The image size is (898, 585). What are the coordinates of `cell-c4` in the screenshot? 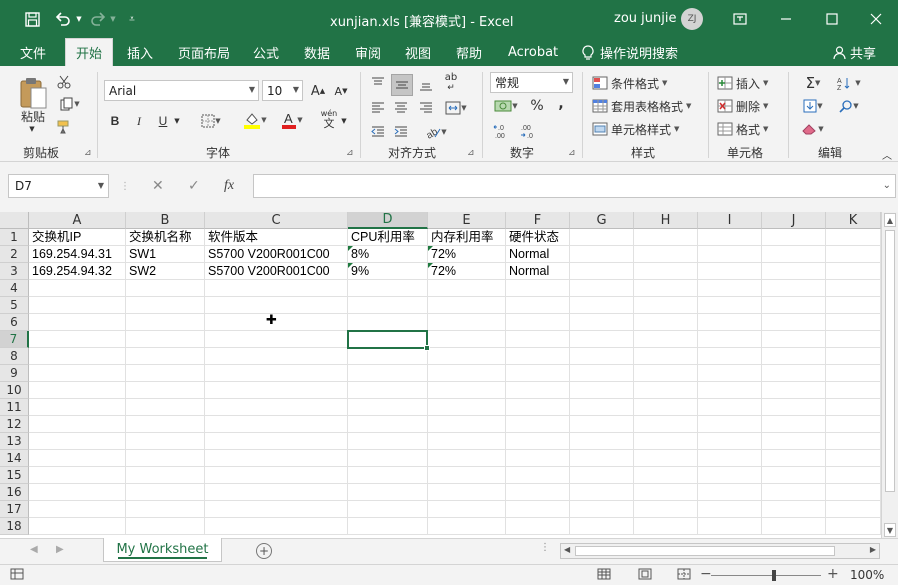 It's located at (276, 288).